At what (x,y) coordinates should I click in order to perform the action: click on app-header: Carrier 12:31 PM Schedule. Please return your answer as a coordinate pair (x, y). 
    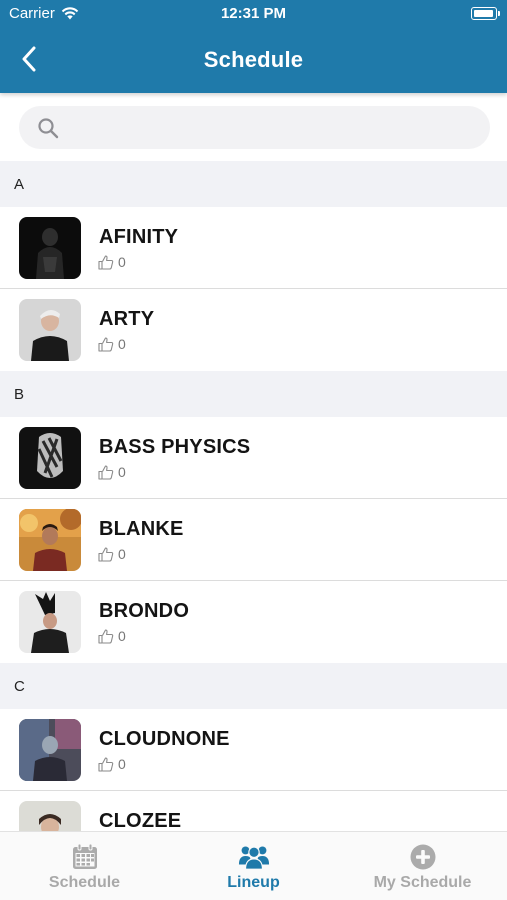
    Looking at the image, I should click on (253, 46).